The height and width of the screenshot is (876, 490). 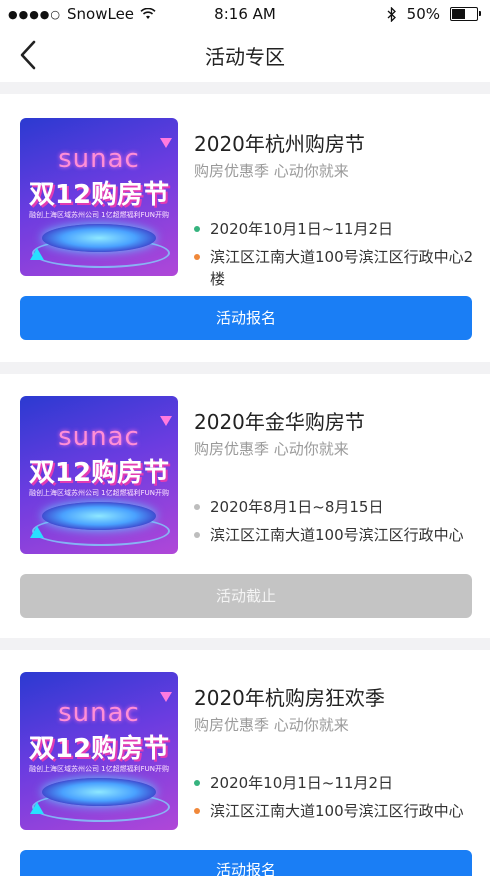 I want to click on event-date-row: 2020年8月1日~8月15日, so click(x=335, y=507).